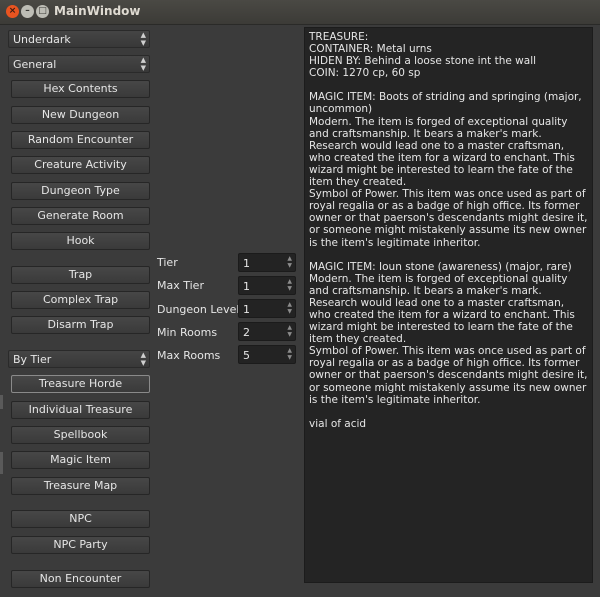 This screenshot has height=597, width=600. What do you see at coordinates (80, 384) in the screenshot?
I see `treasure-horde-button: Treasure Horde` at bounding box center [80, 384].